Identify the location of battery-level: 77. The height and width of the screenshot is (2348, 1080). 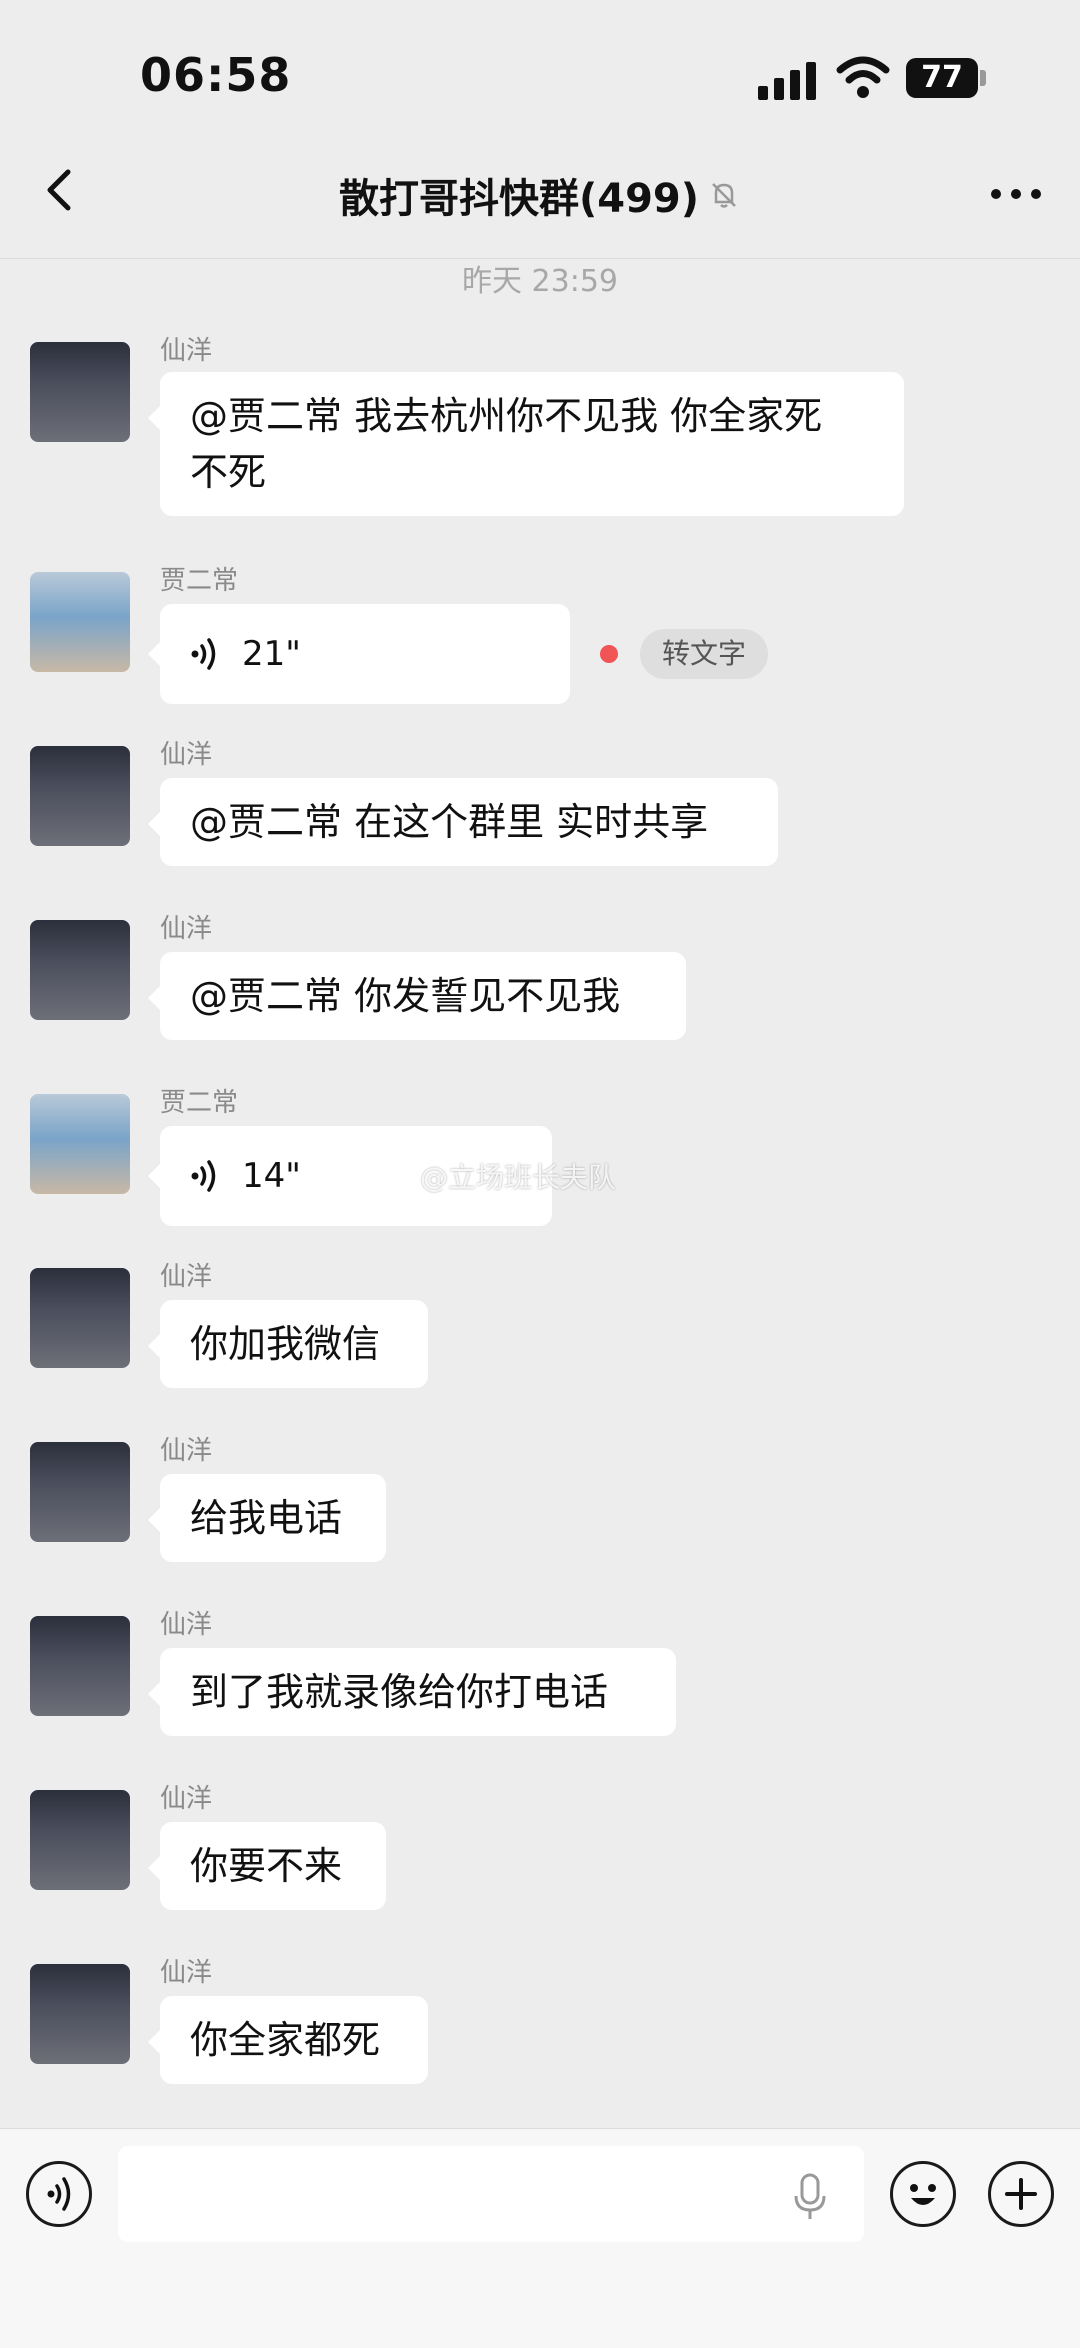
(942, 78).